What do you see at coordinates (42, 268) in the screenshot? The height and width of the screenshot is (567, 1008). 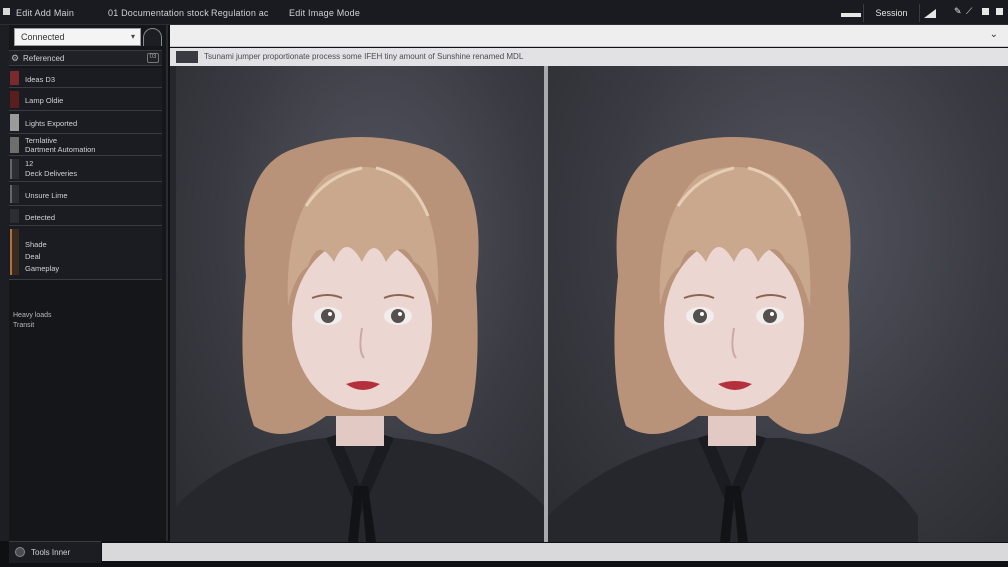 I see `sidebar-item-sublabel: Gameplay` at bounding box center [42, 268].